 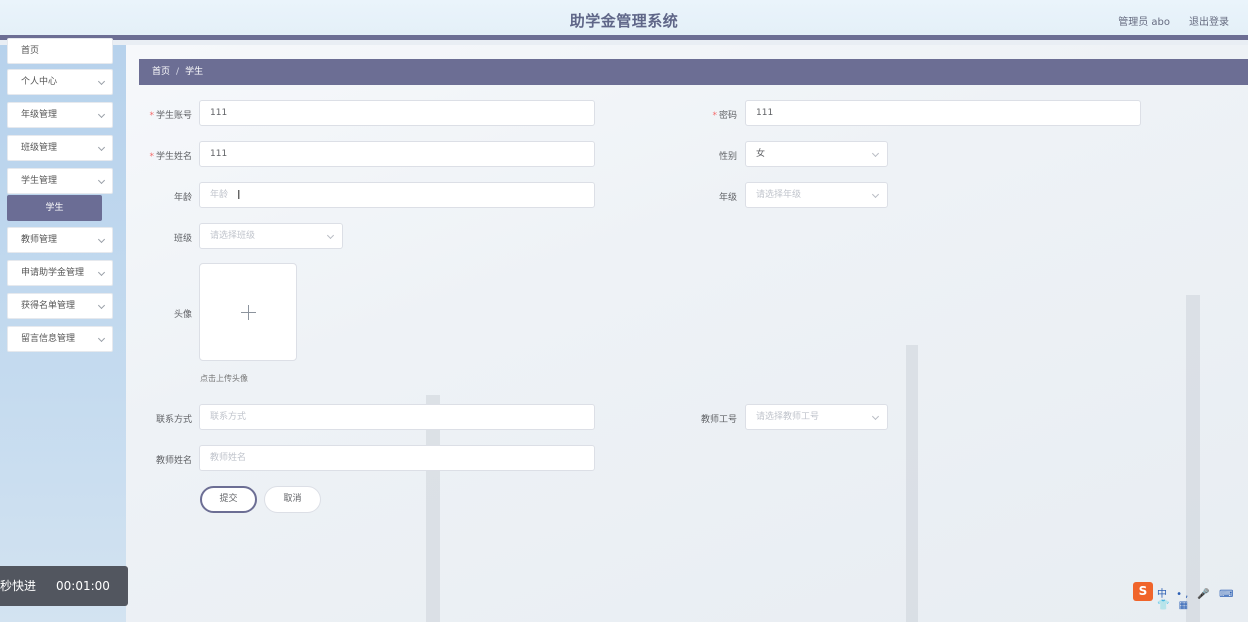 What do you see at coordinates (39, 181) in the screenshot?
I see `sidebar-item-label: 学生管理` at bounding box center [39, 181].